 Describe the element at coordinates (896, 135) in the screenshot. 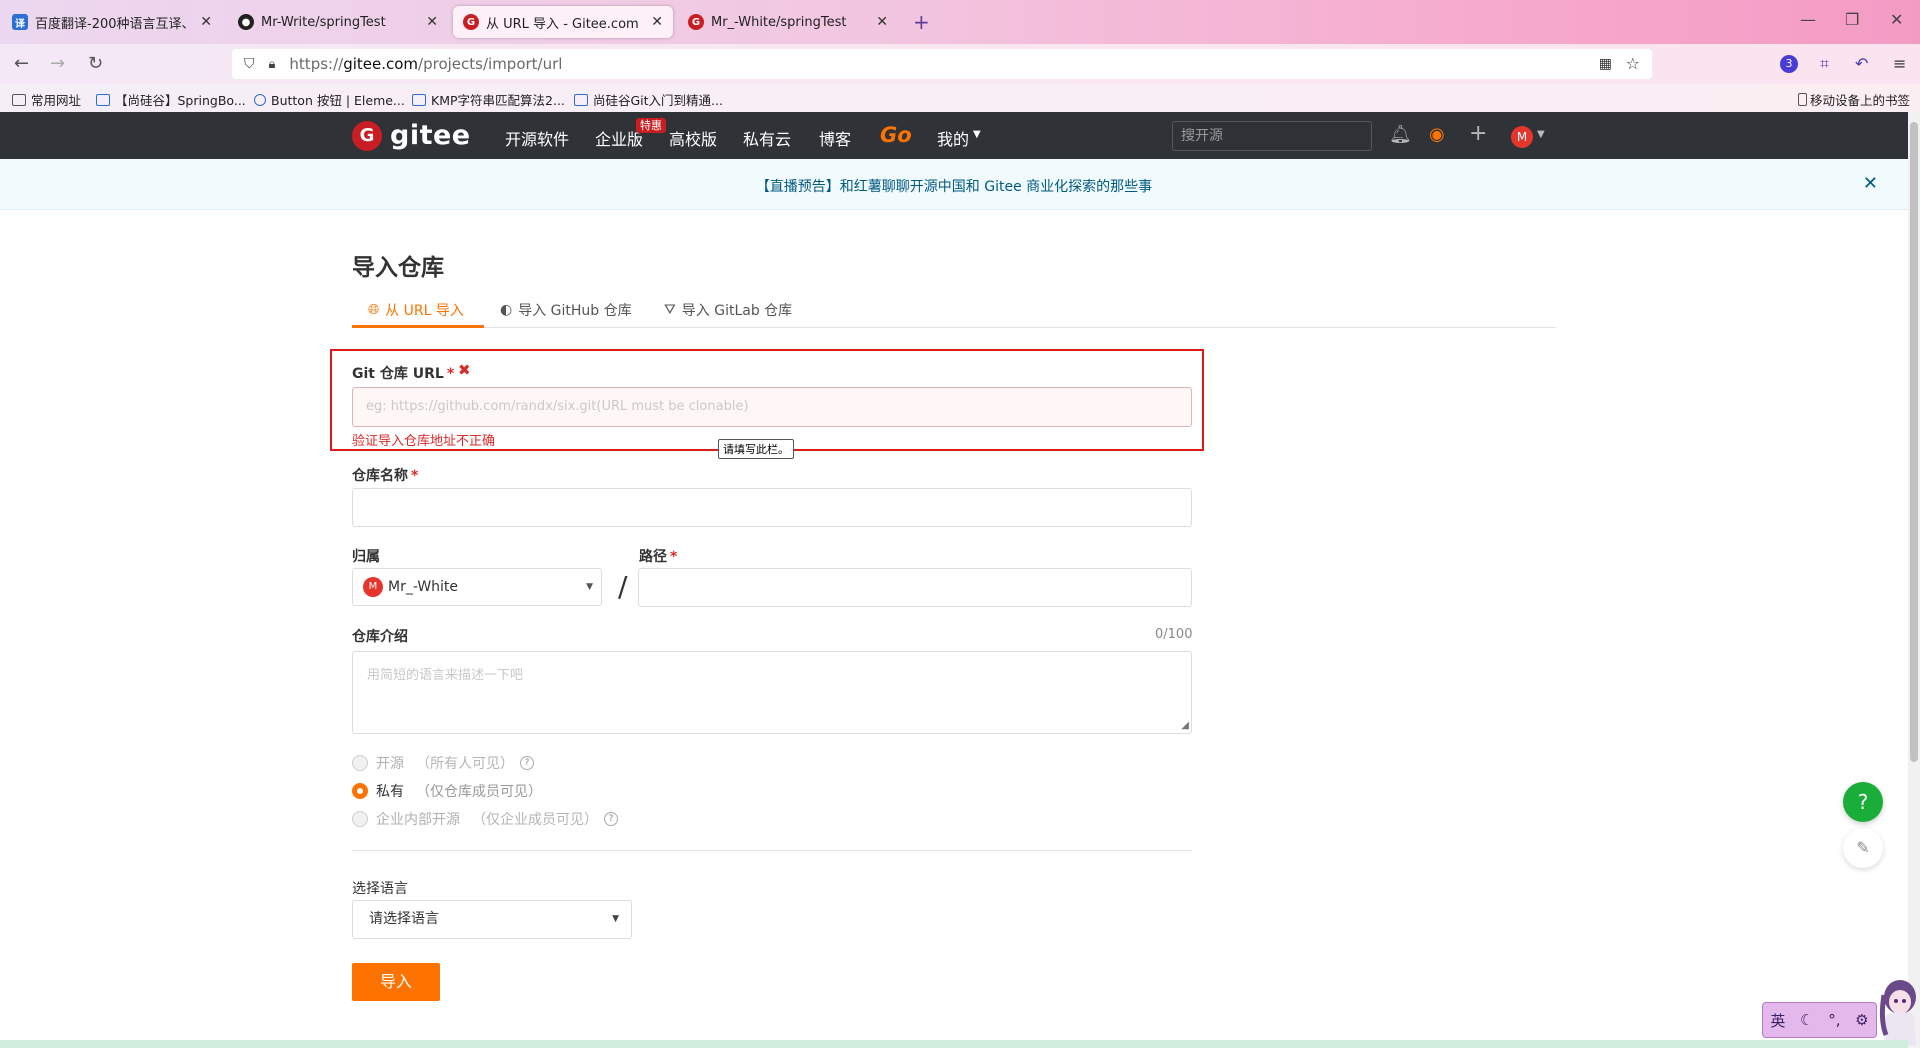

I see `nav-go: Go` at that location.